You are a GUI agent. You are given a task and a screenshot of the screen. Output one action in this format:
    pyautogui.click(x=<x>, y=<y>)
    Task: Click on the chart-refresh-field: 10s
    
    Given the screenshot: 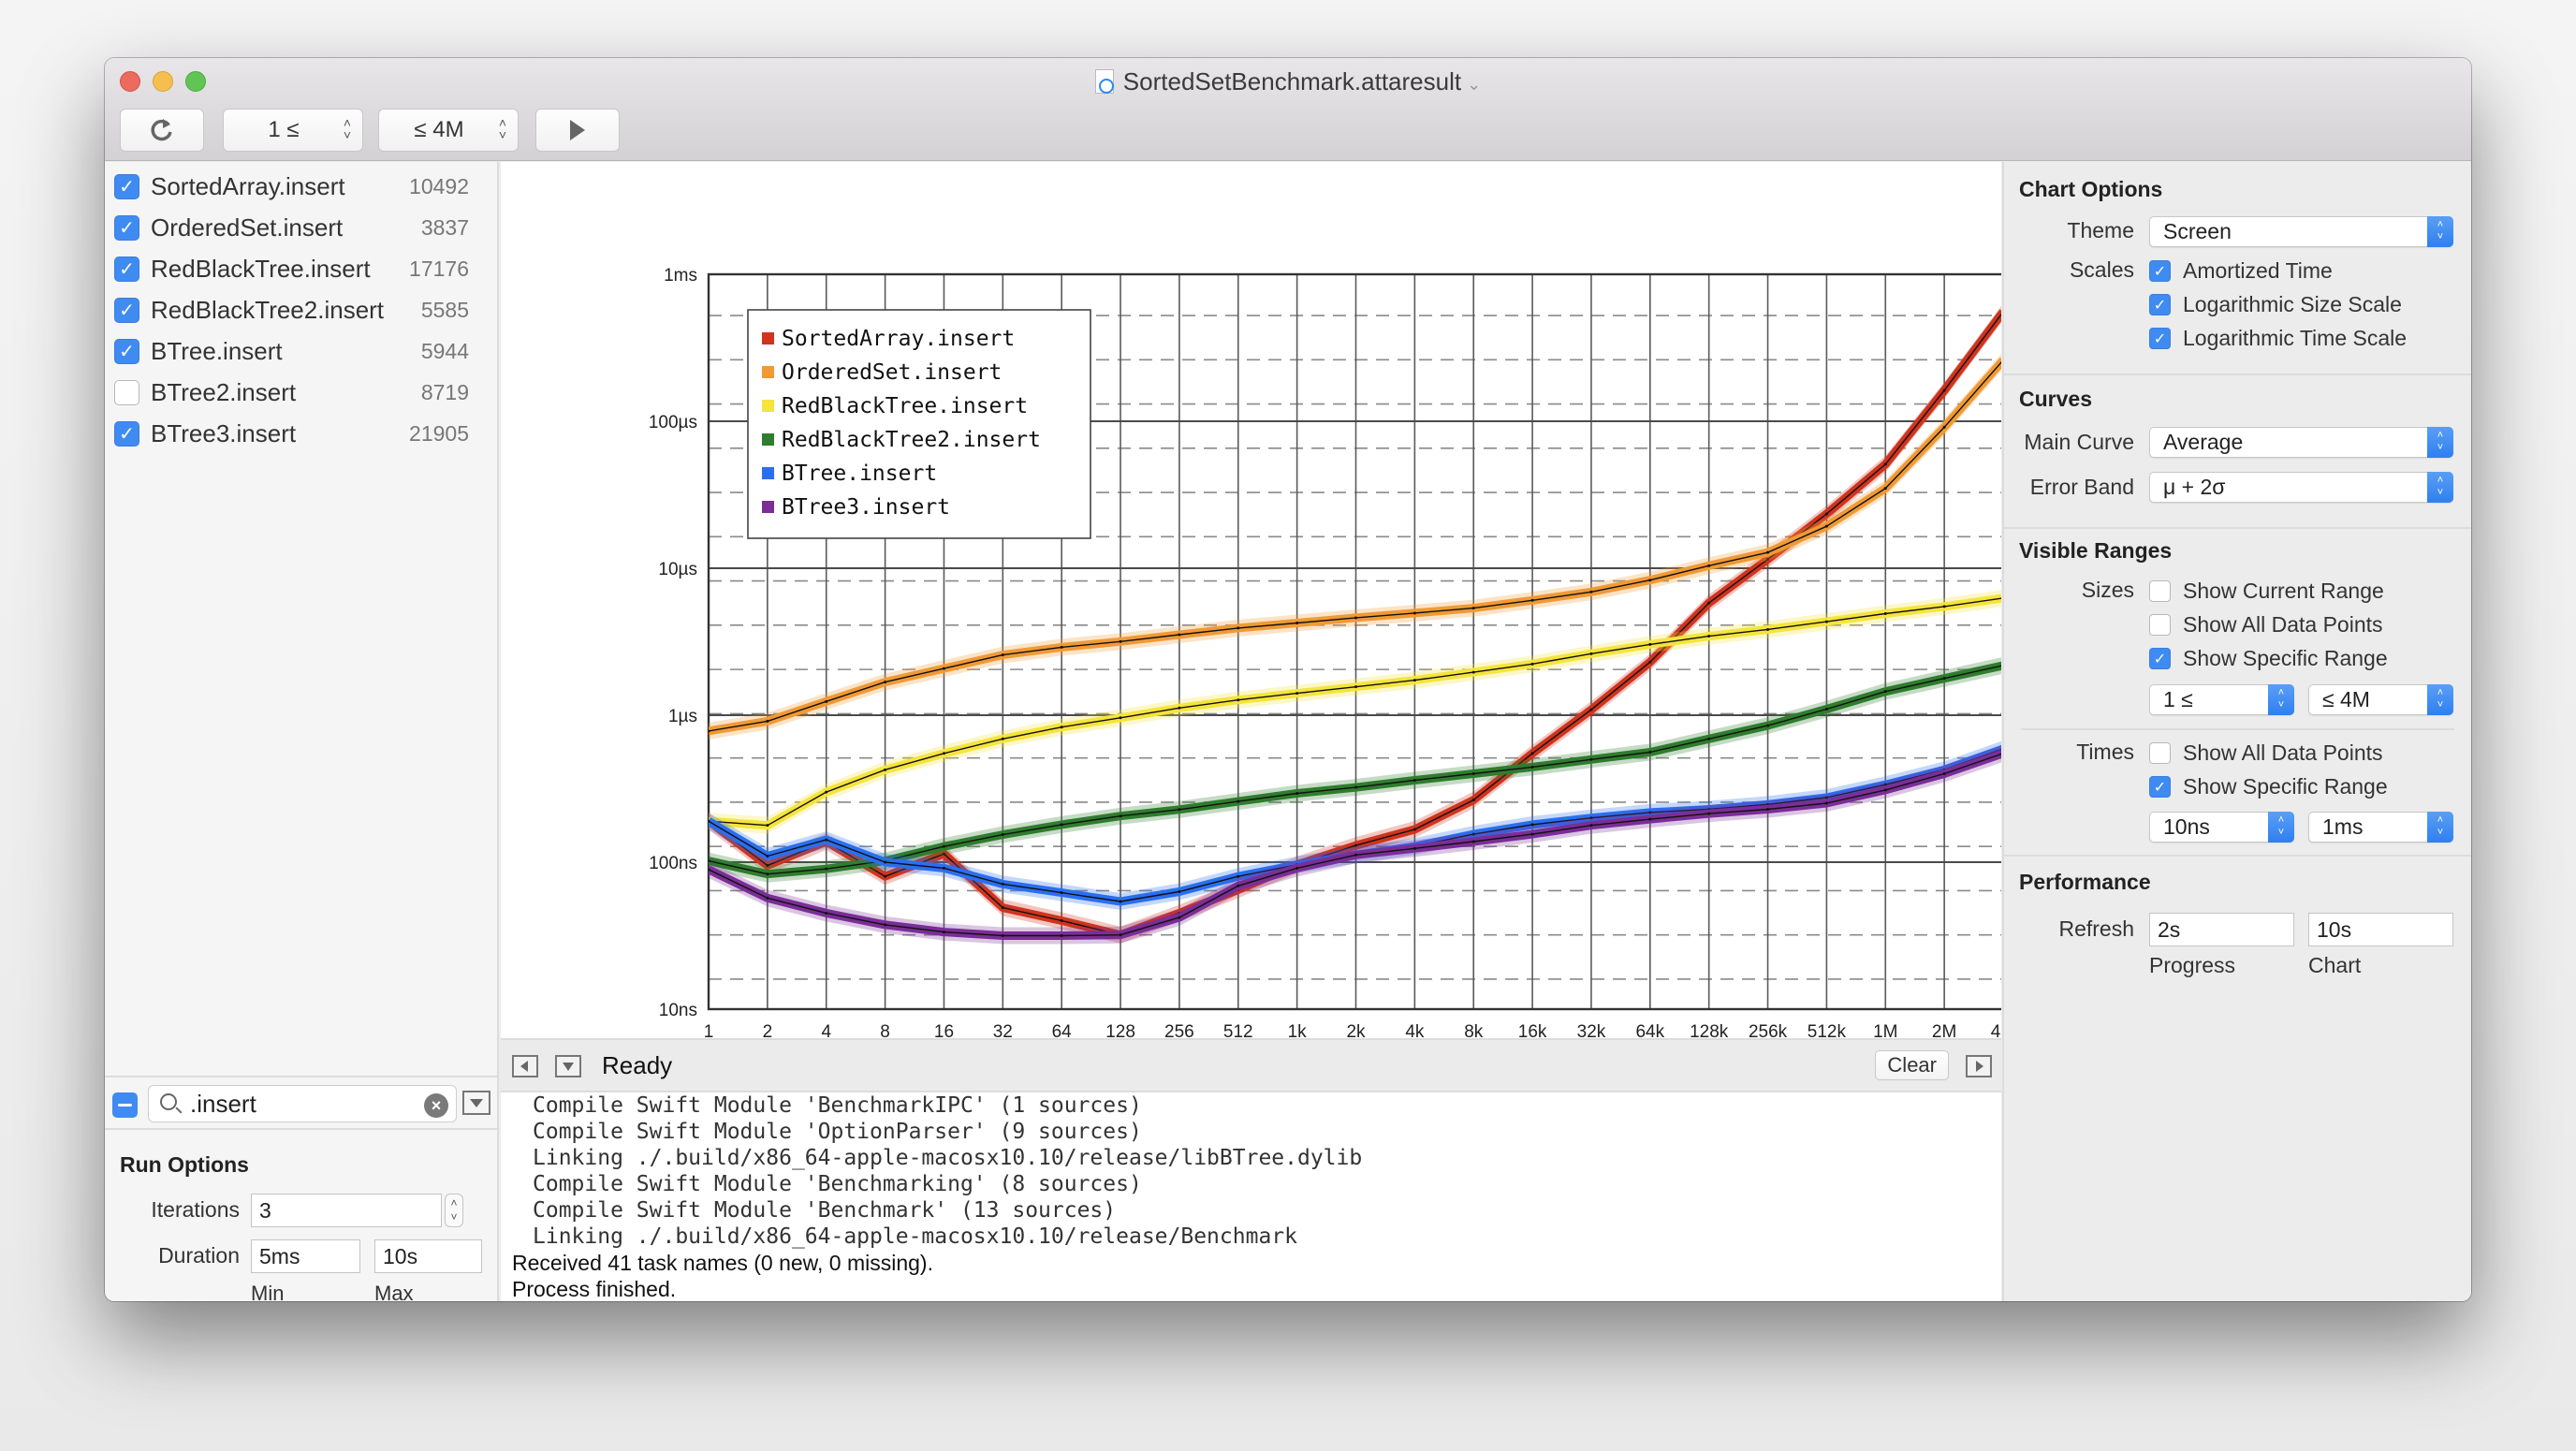 What is the action you would take?
    pyautogui.click(x=2380, y=930)
    